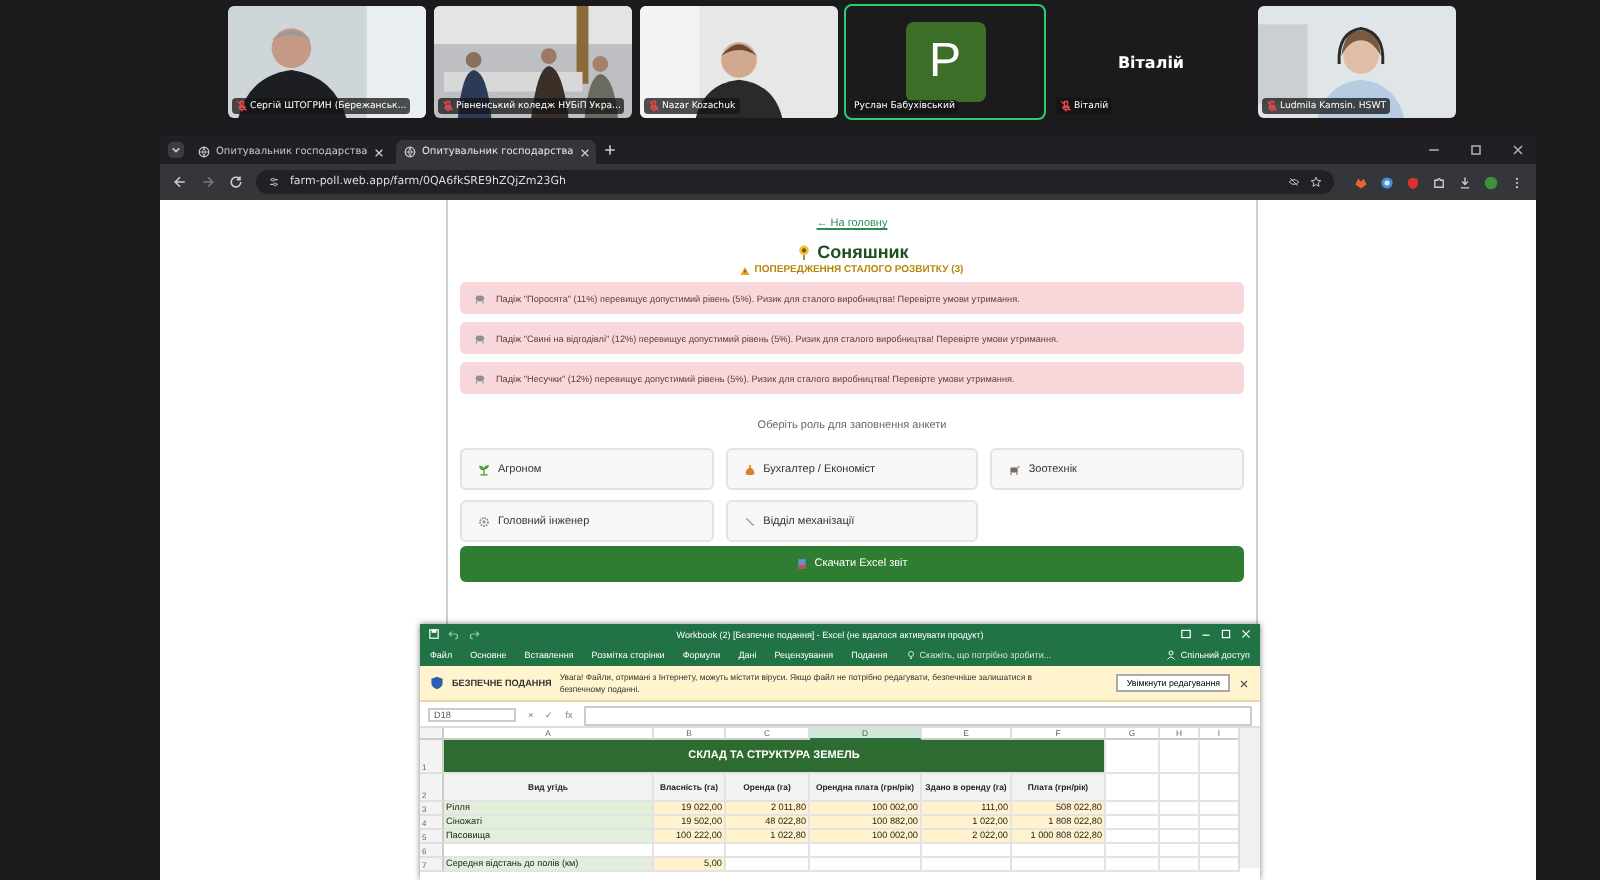  Describe the element at coordinates (945, 62) in the screenshot. I see `avatar-initial: P` at that location.